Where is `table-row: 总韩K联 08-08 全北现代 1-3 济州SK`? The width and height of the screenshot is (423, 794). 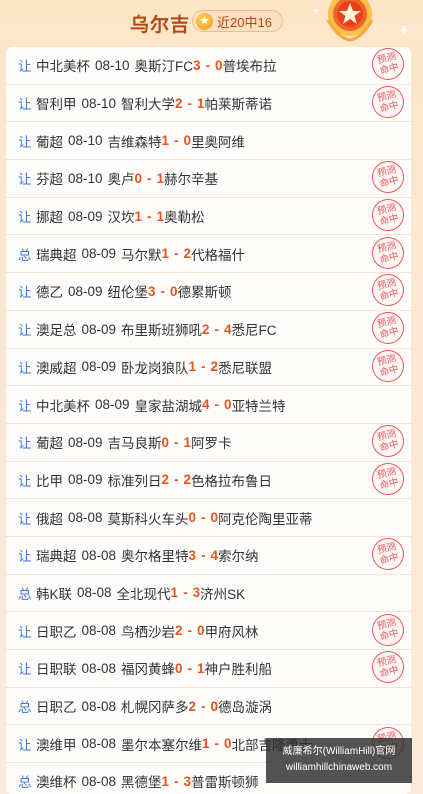 table-row: 总韩K联 08-08 全北现代 1-3 济州SK is located at coordinates (208, 594).